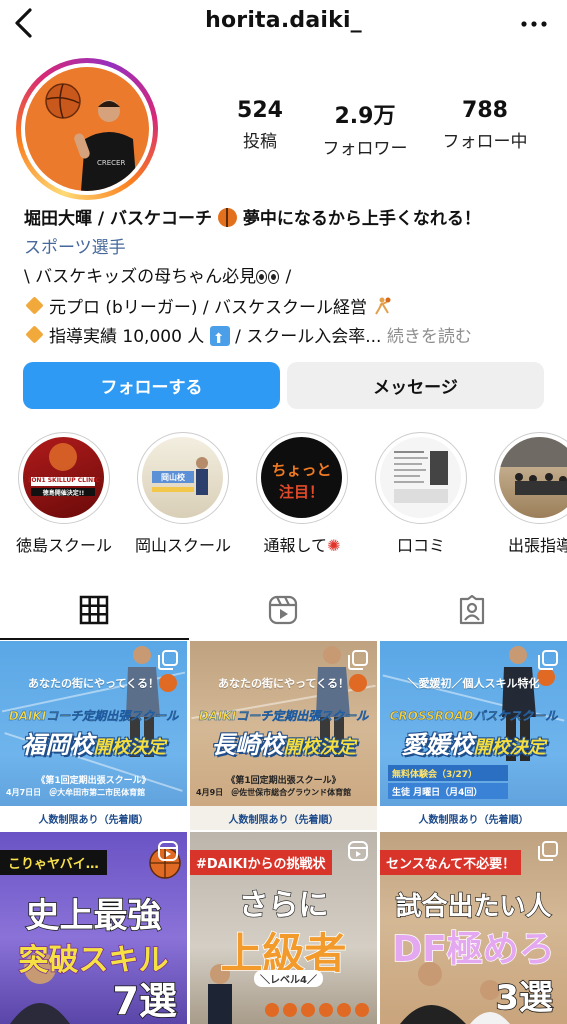 Image resolution: width=567 pixels, height=1024 pixels. Describe the element at coordinates (473, 716) in the screenshot. I see `post-subtitle: CROSSROADバスケスクール` at that location.